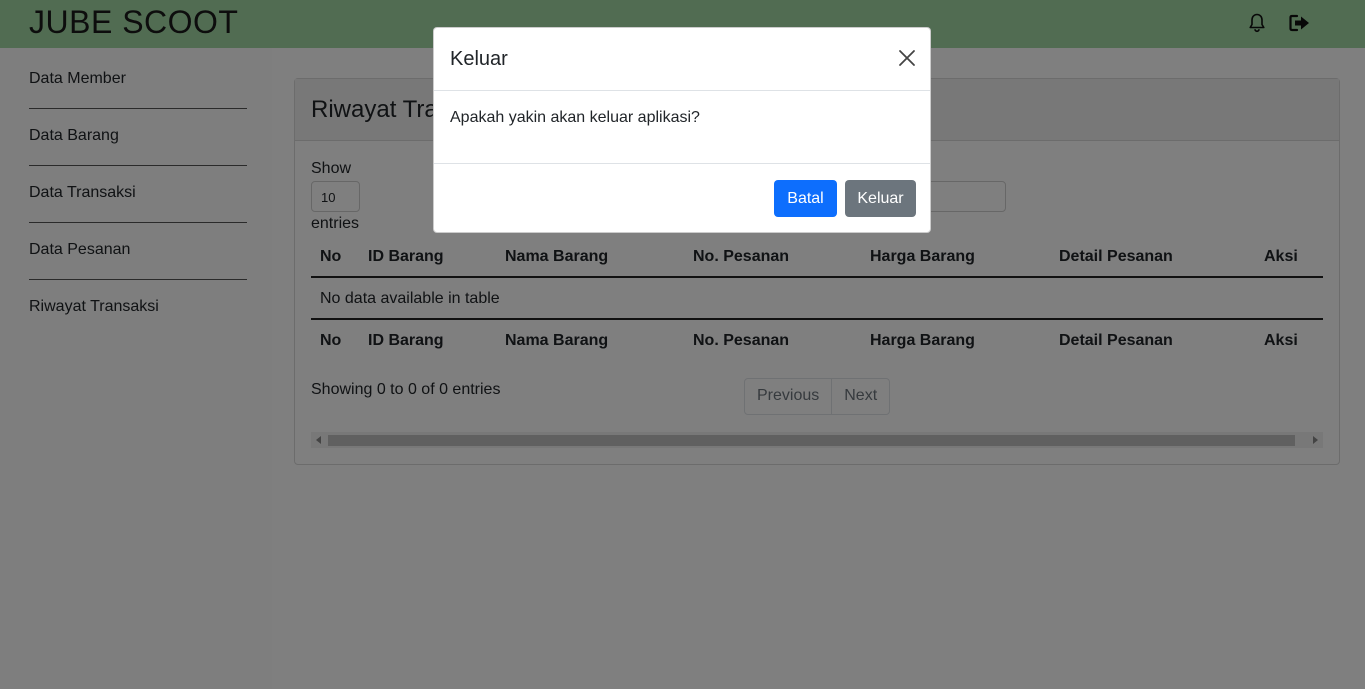  What do you see at coordinates (907, 58) in the screenshot?
I see `close-icon` at bounding box center [907, 58].